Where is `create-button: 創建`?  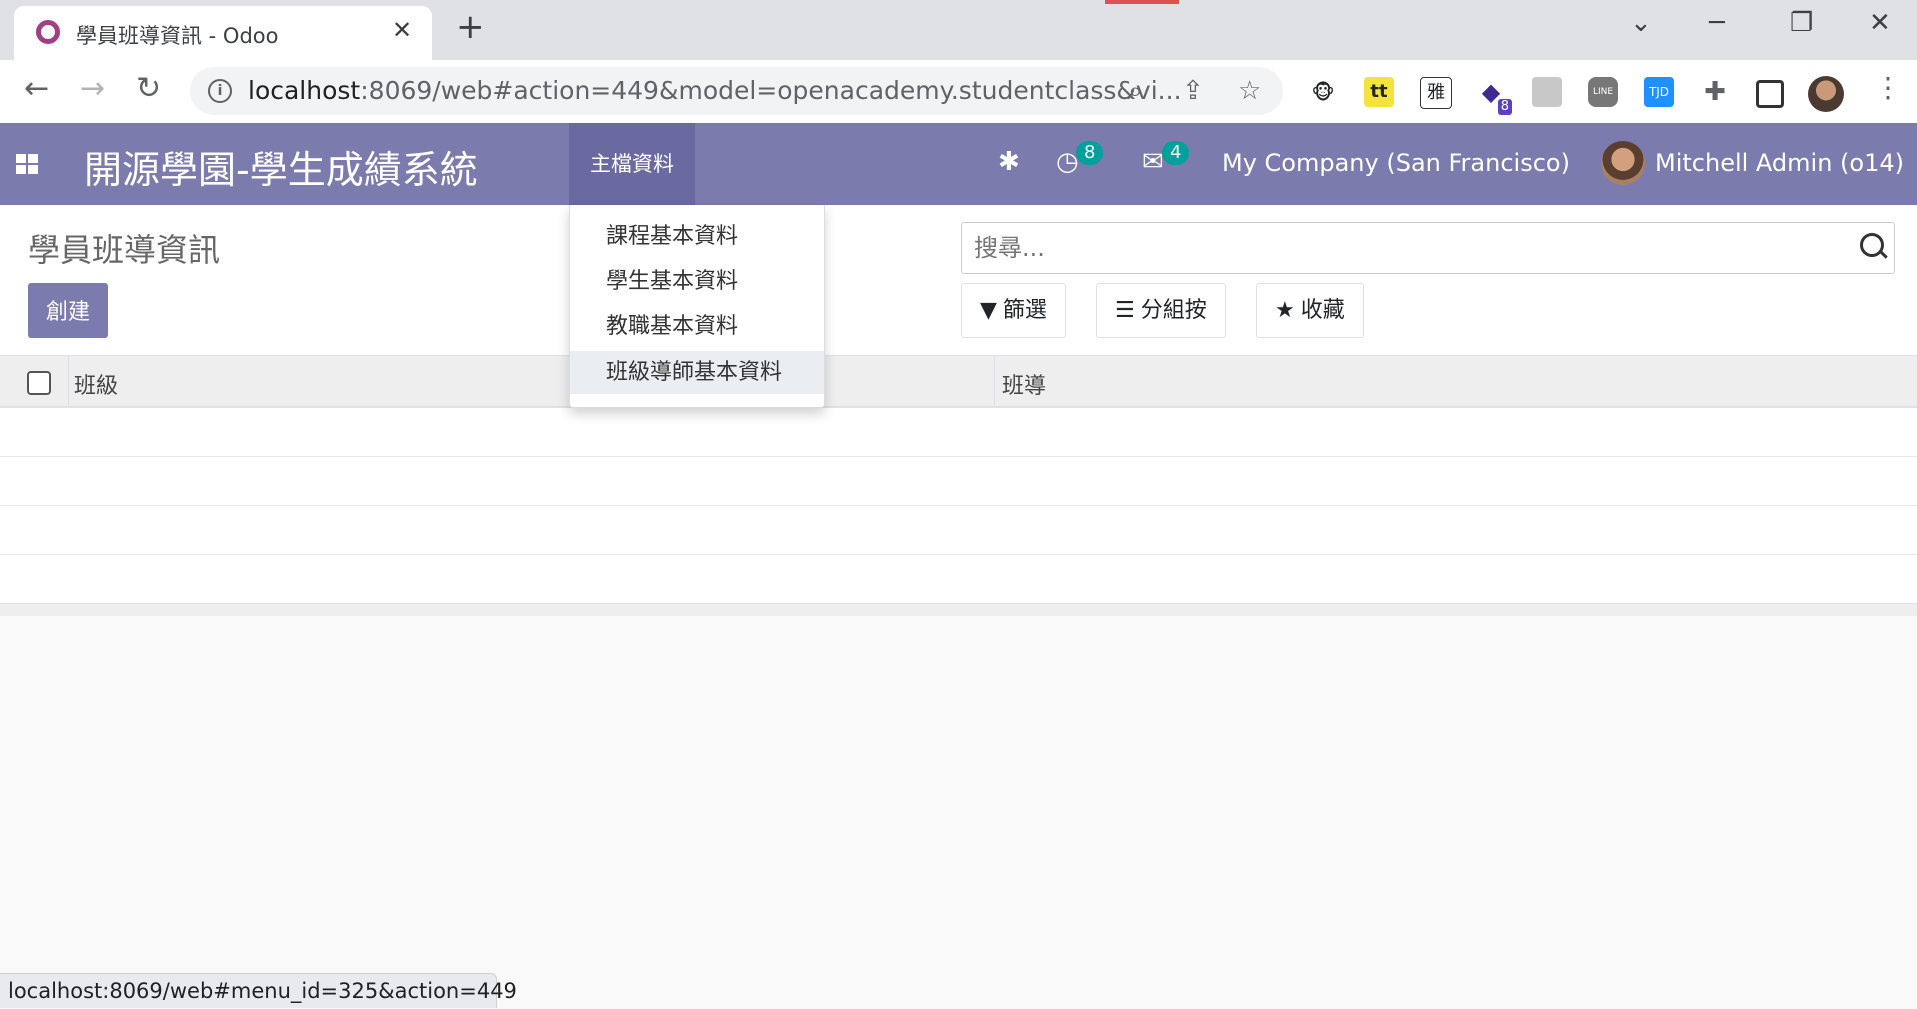
create-button: 創建 is located at coordinates (68, 310).